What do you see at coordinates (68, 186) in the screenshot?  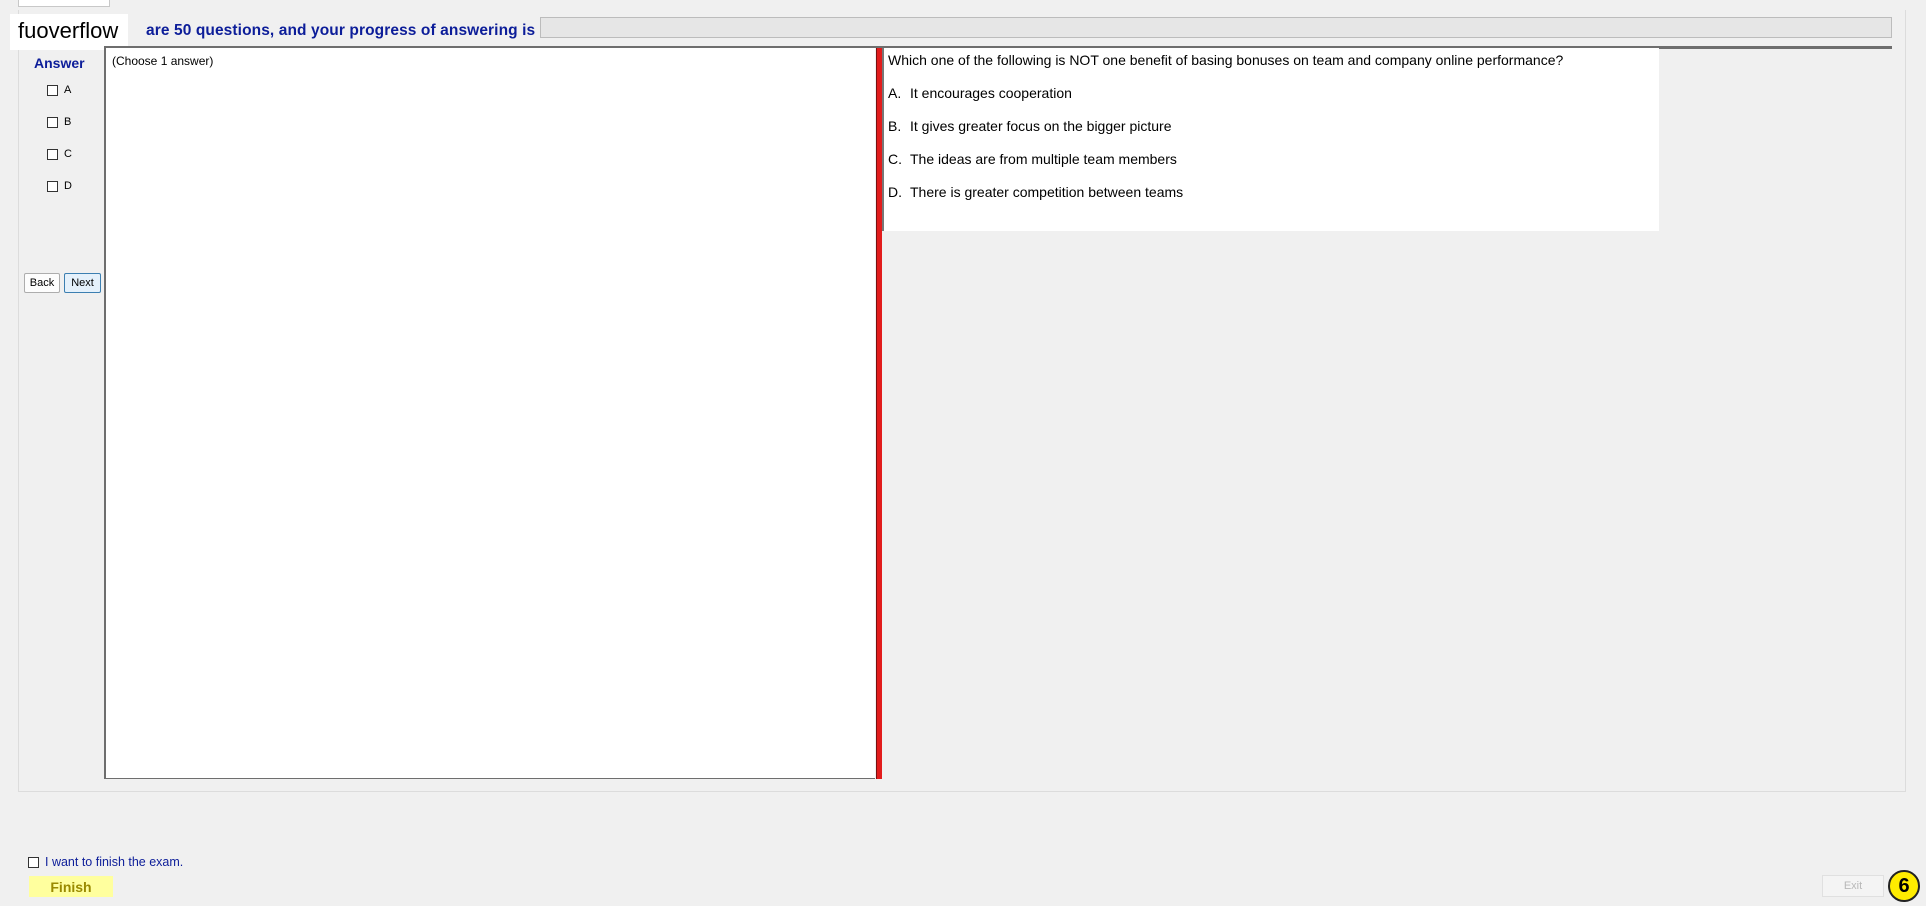 I see `answer-option-label: D` at bounding box center [68, 186].